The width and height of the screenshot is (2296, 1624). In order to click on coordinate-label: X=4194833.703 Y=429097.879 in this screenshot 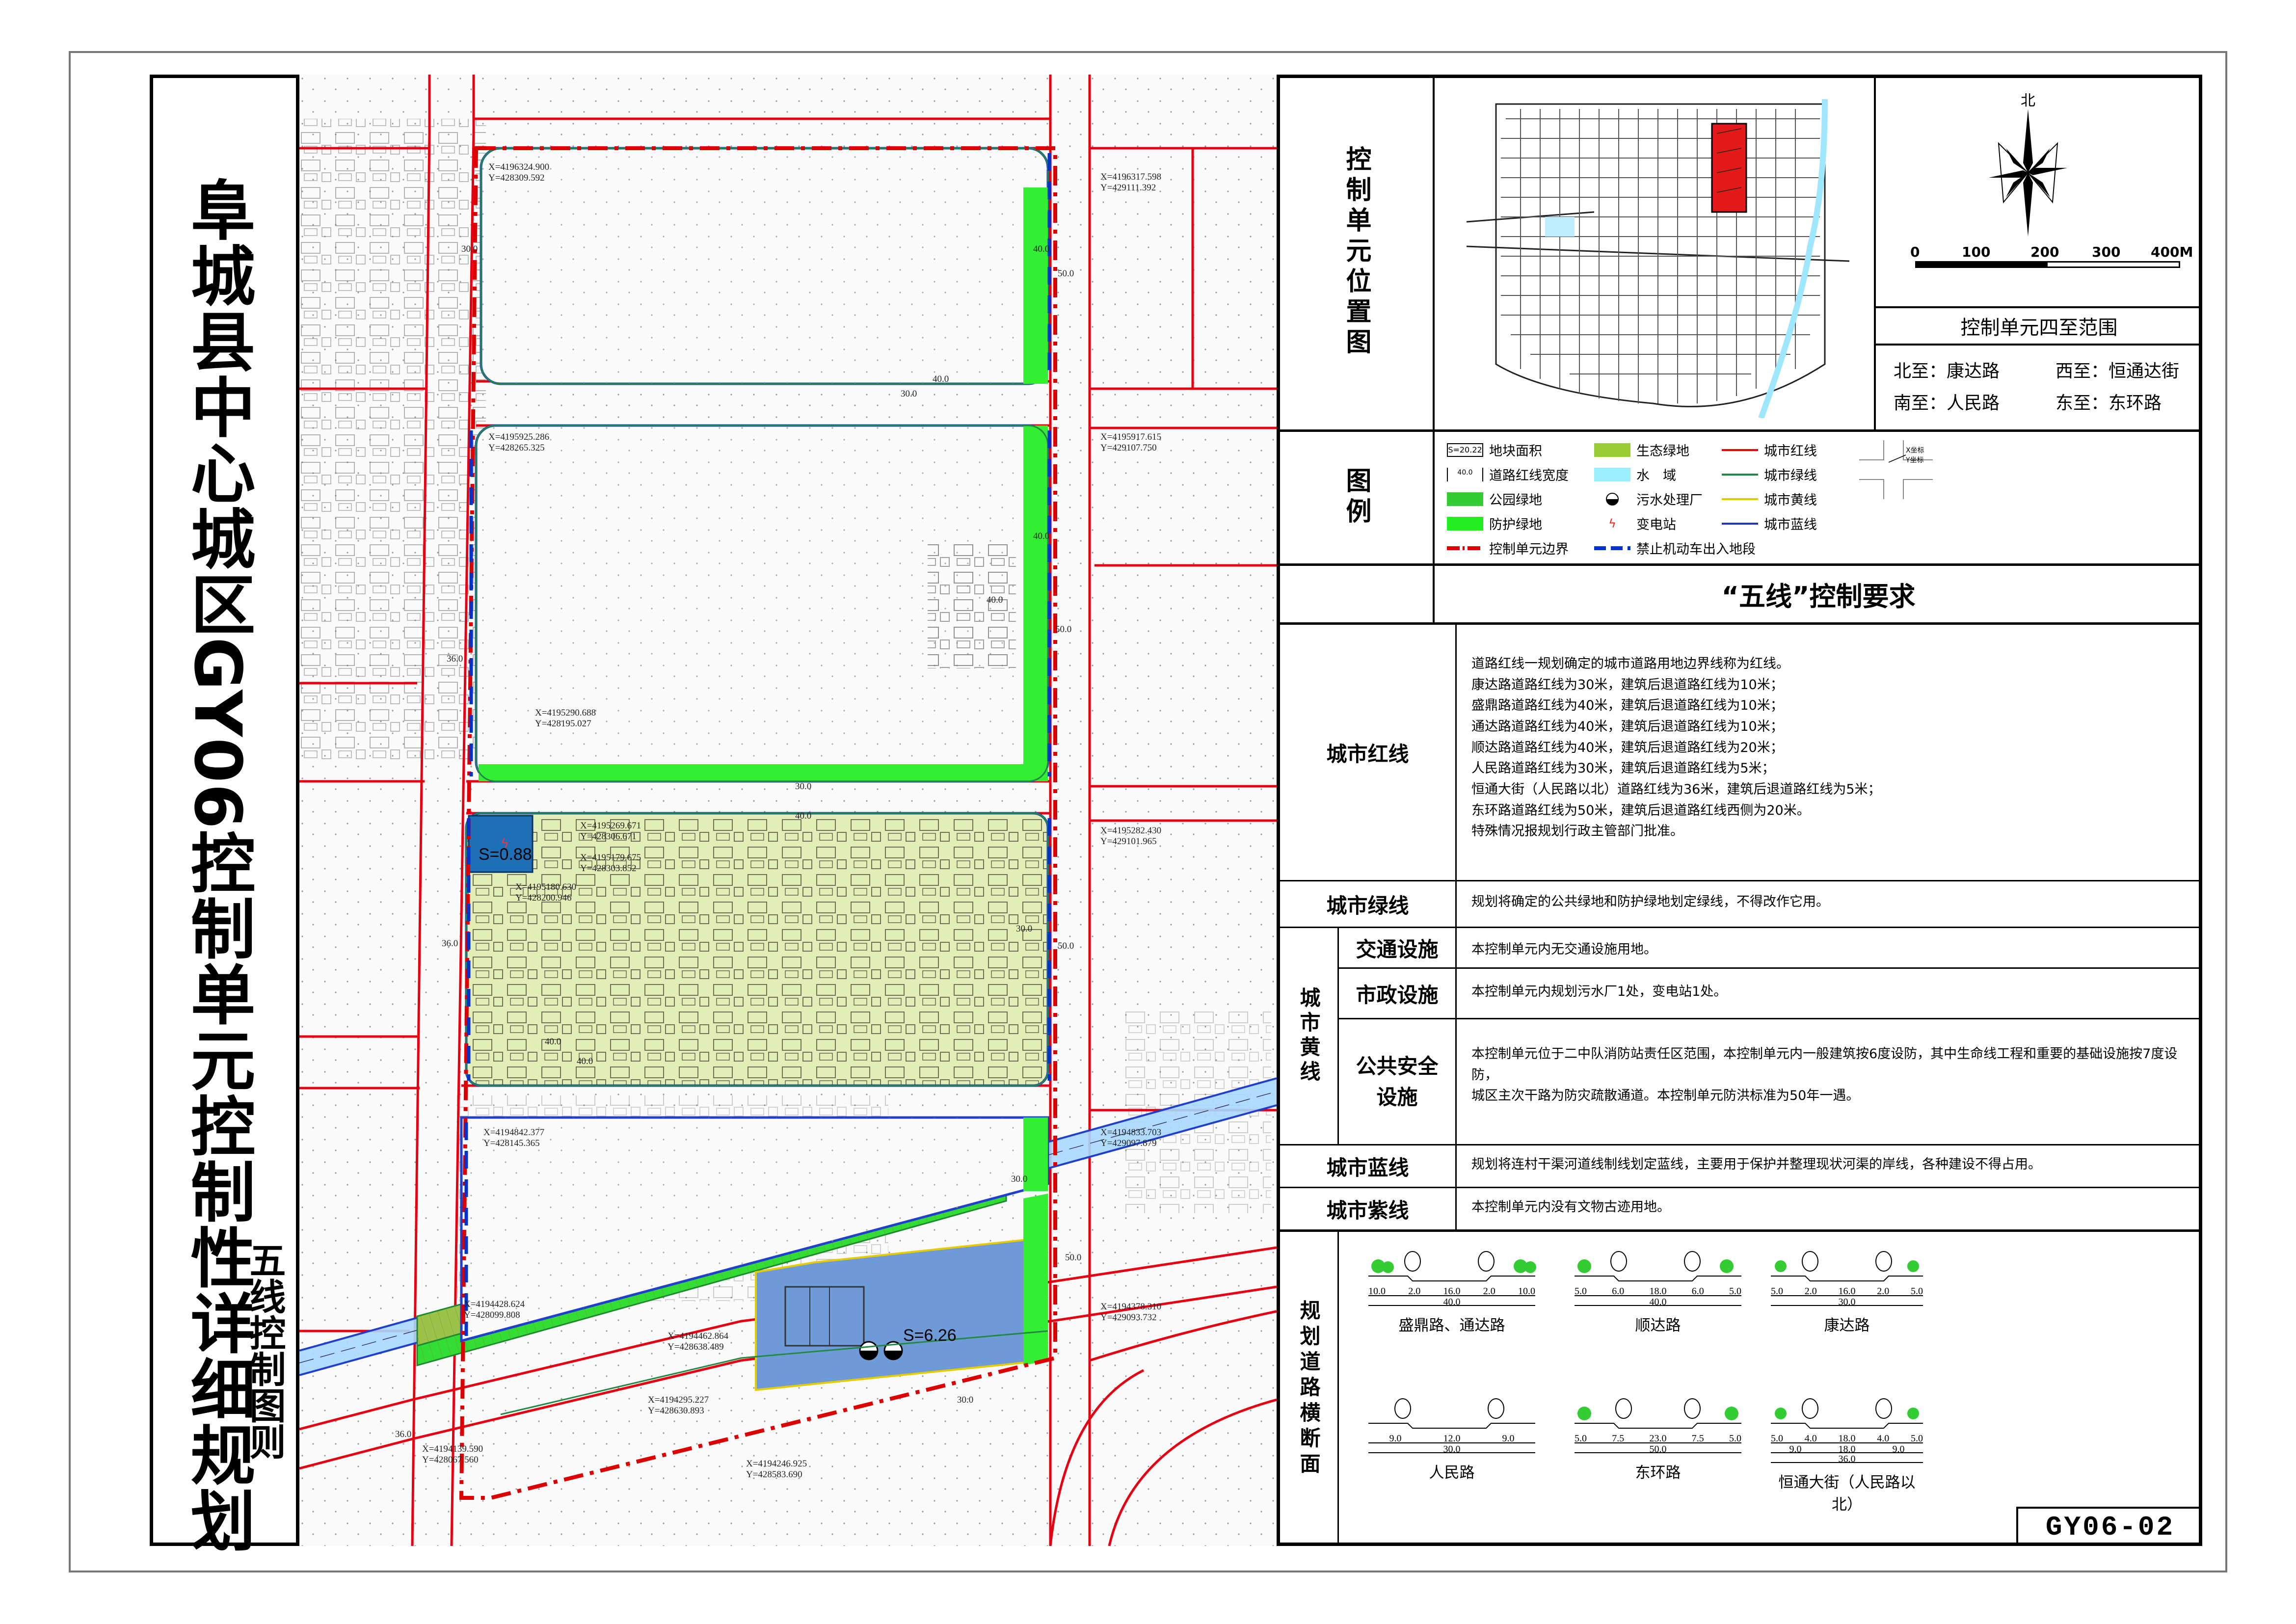, I will do `click(1131, 1137)`.